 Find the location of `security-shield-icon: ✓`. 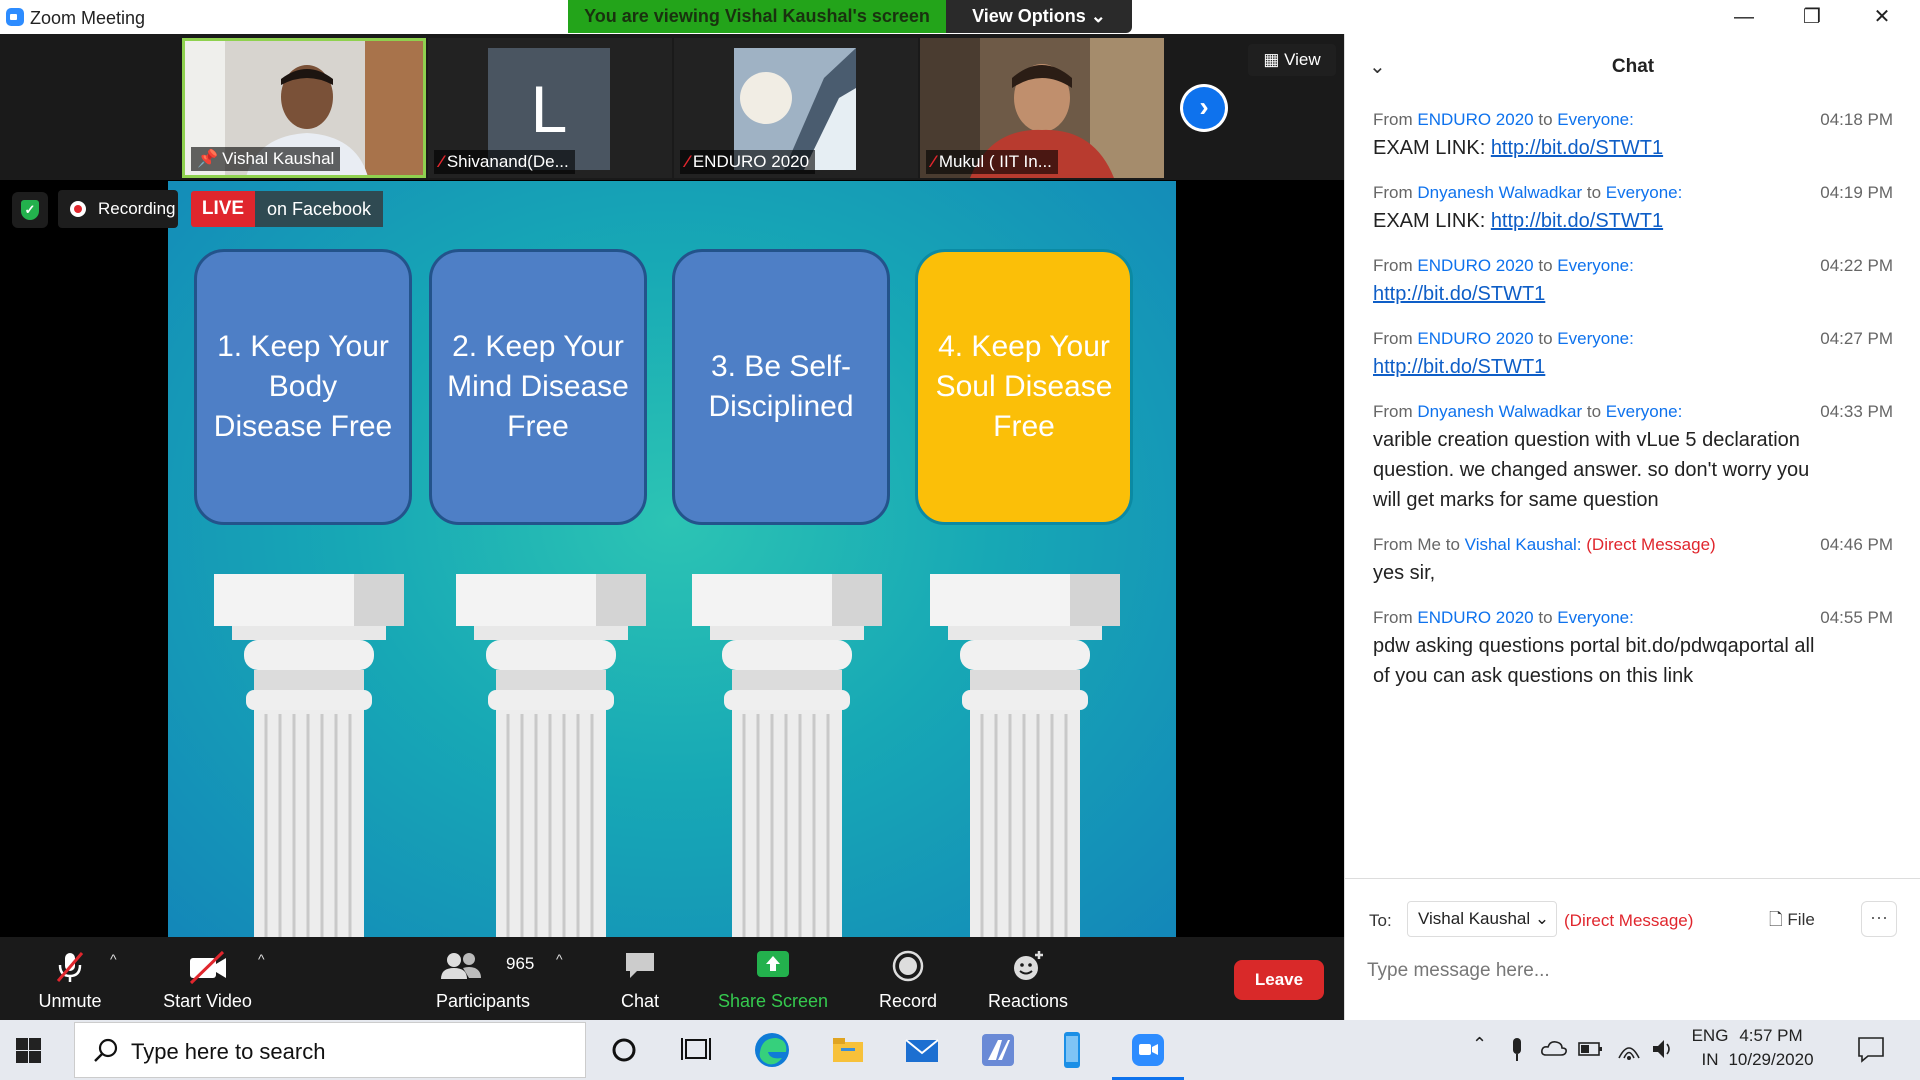

security-shield-icon: ✓ is located at coordinates (30, 210).